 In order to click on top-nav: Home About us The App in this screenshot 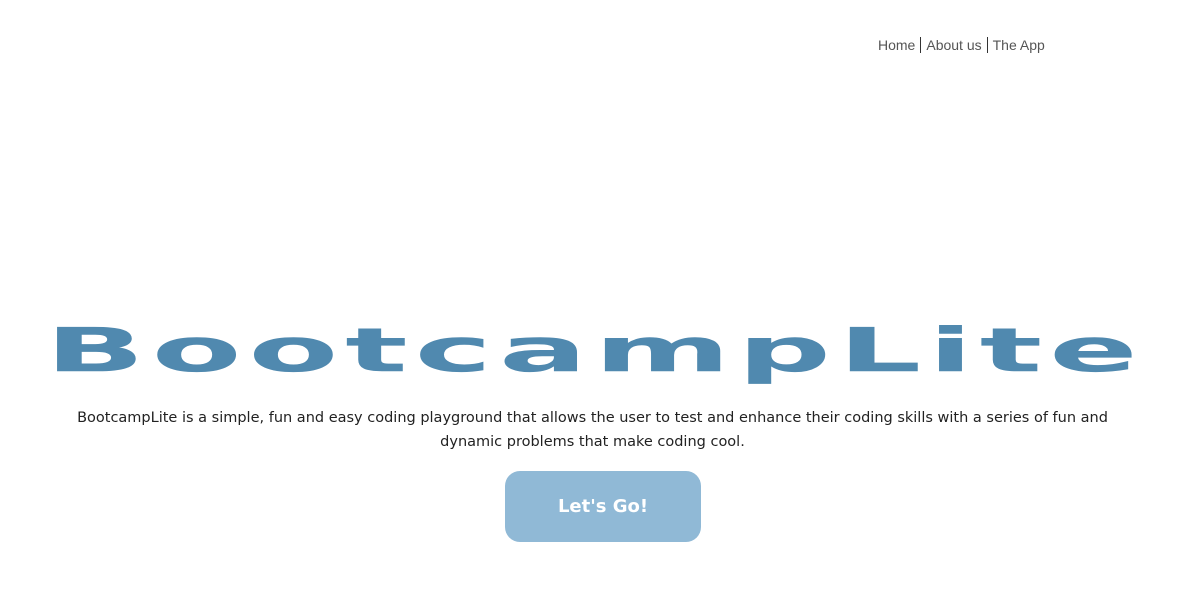, I will do `click(961, 45)`.